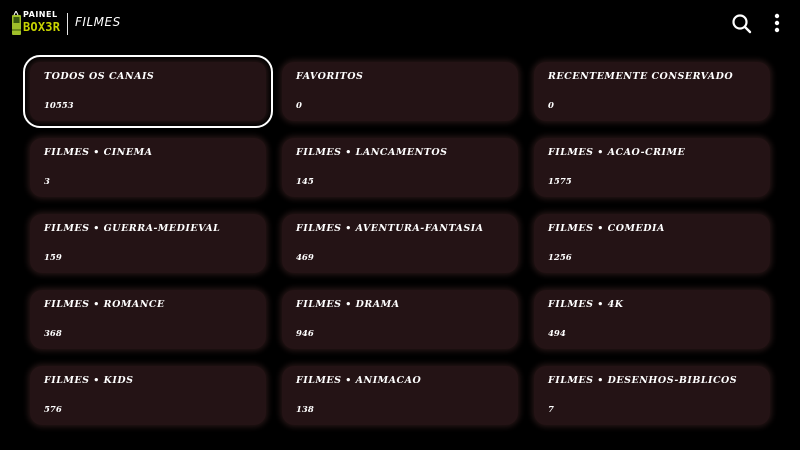  Describe the element at coordinates (551, 410) in the screenshot. I see `category-count: 7` at that location.